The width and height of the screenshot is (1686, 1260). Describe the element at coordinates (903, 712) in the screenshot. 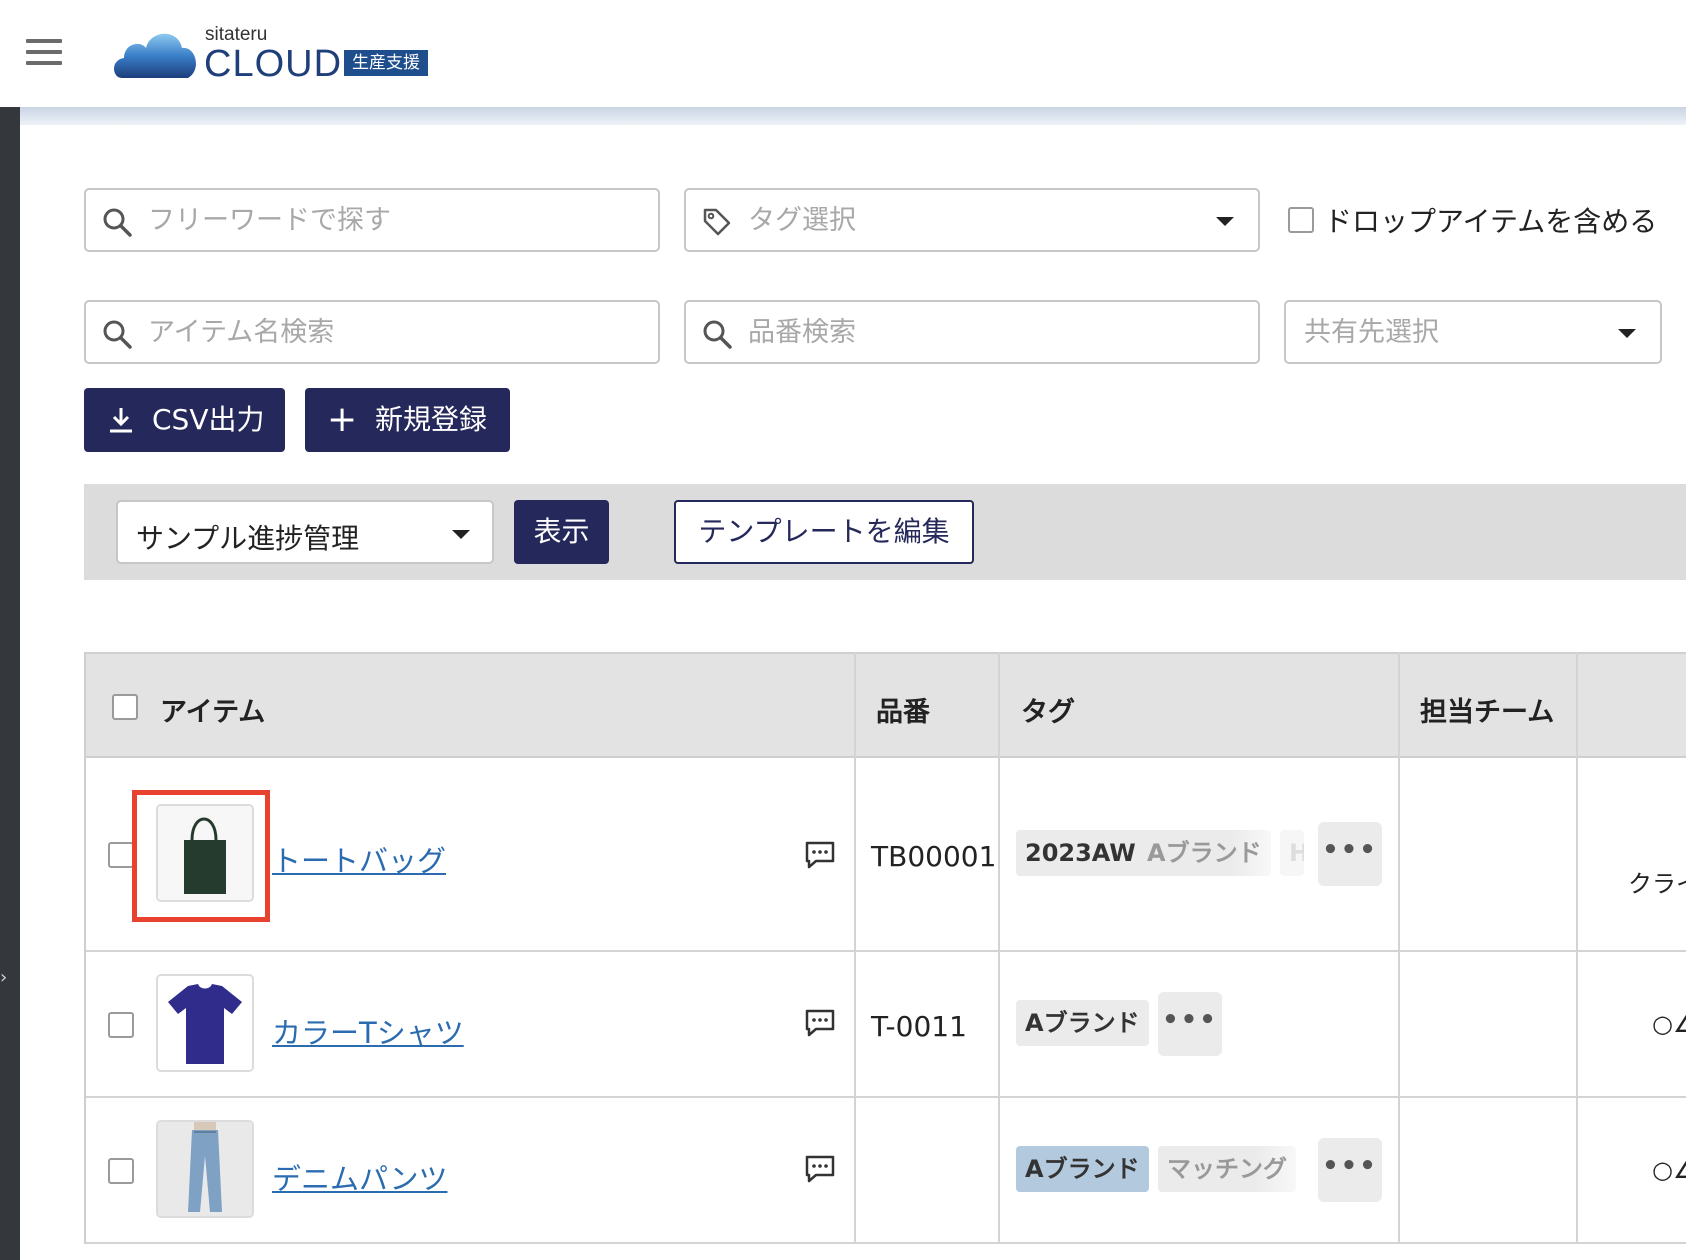

I see `header-sku: 品番` at that location.